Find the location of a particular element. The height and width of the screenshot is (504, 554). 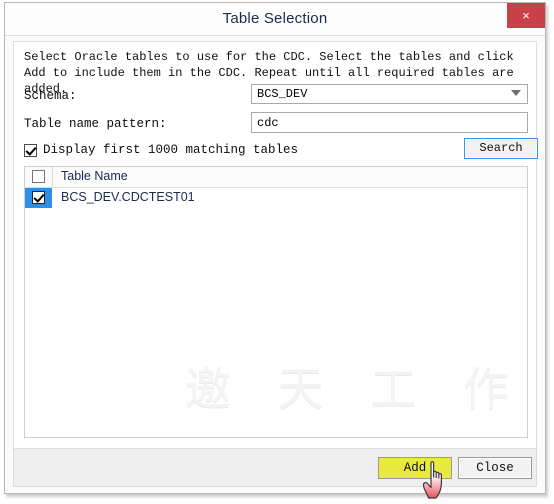

select-all-checkbox is located at coordinates (38, 176).